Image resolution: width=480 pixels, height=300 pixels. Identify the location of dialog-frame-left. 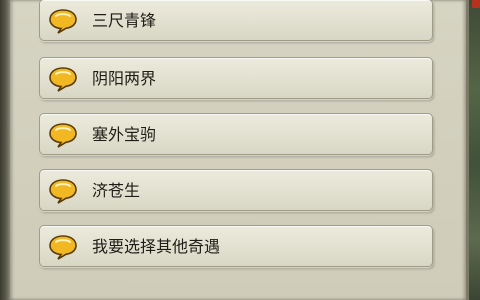
(5, 150).